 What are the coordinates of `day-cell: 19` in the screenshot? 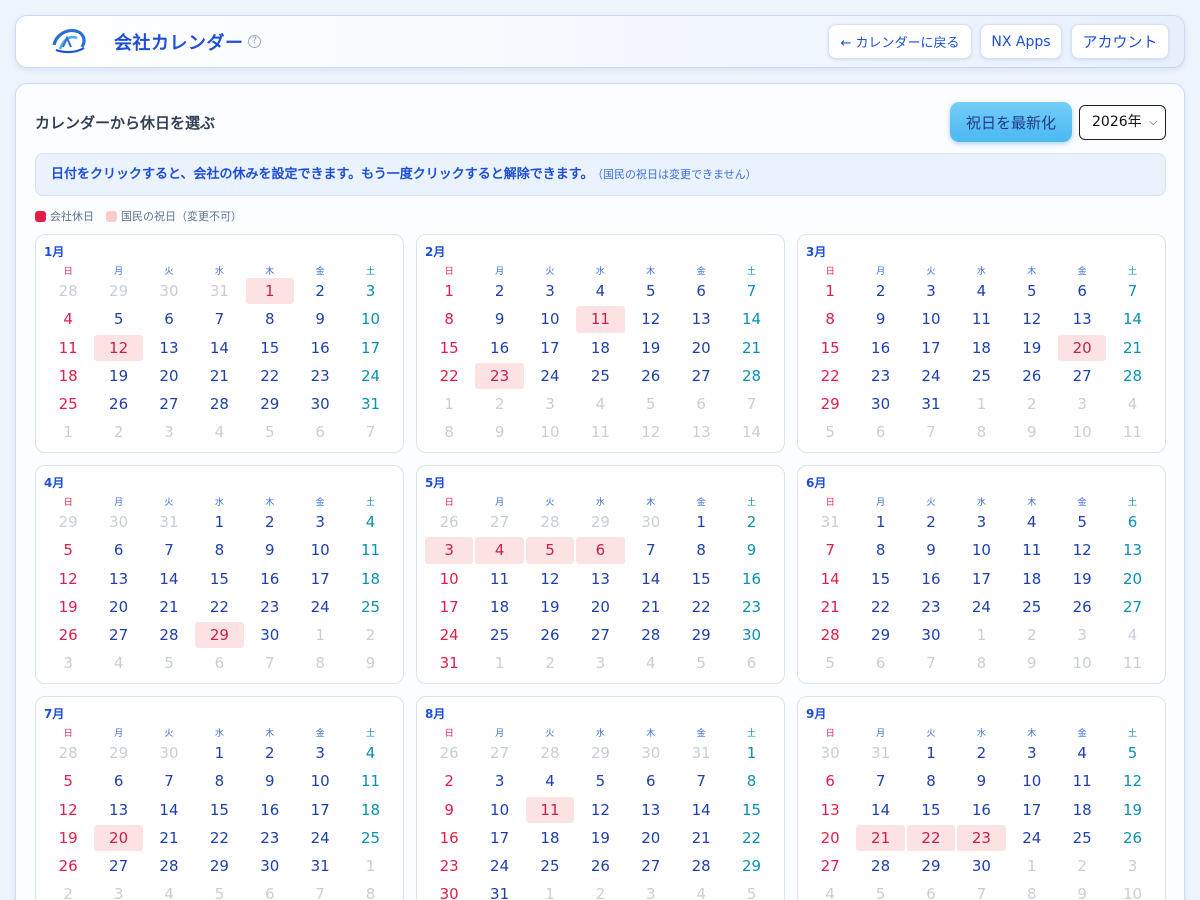 It's located at (68, 838).